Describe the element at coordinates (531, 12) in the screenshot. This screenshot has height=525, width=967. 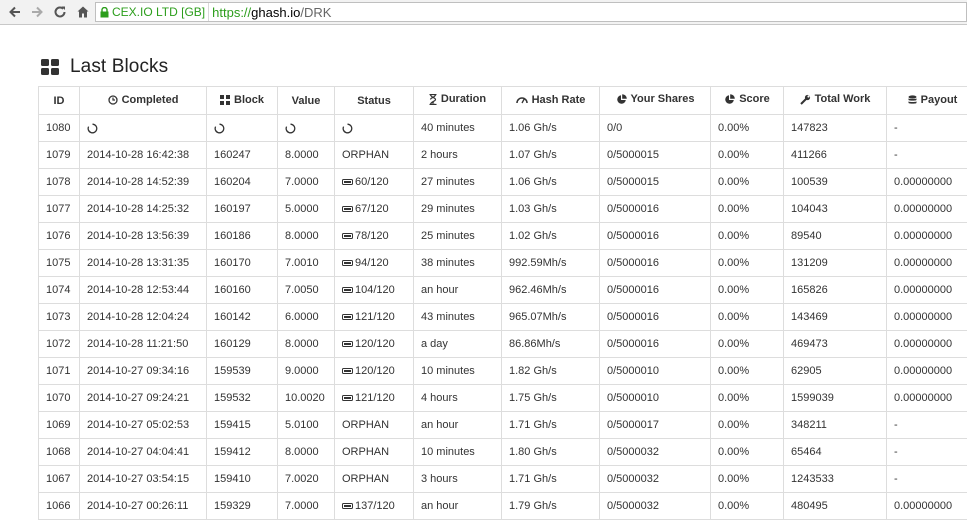
I see `address-bar: CEX.IO LTD [GB] https:// ghash.io /DRK` at that location.